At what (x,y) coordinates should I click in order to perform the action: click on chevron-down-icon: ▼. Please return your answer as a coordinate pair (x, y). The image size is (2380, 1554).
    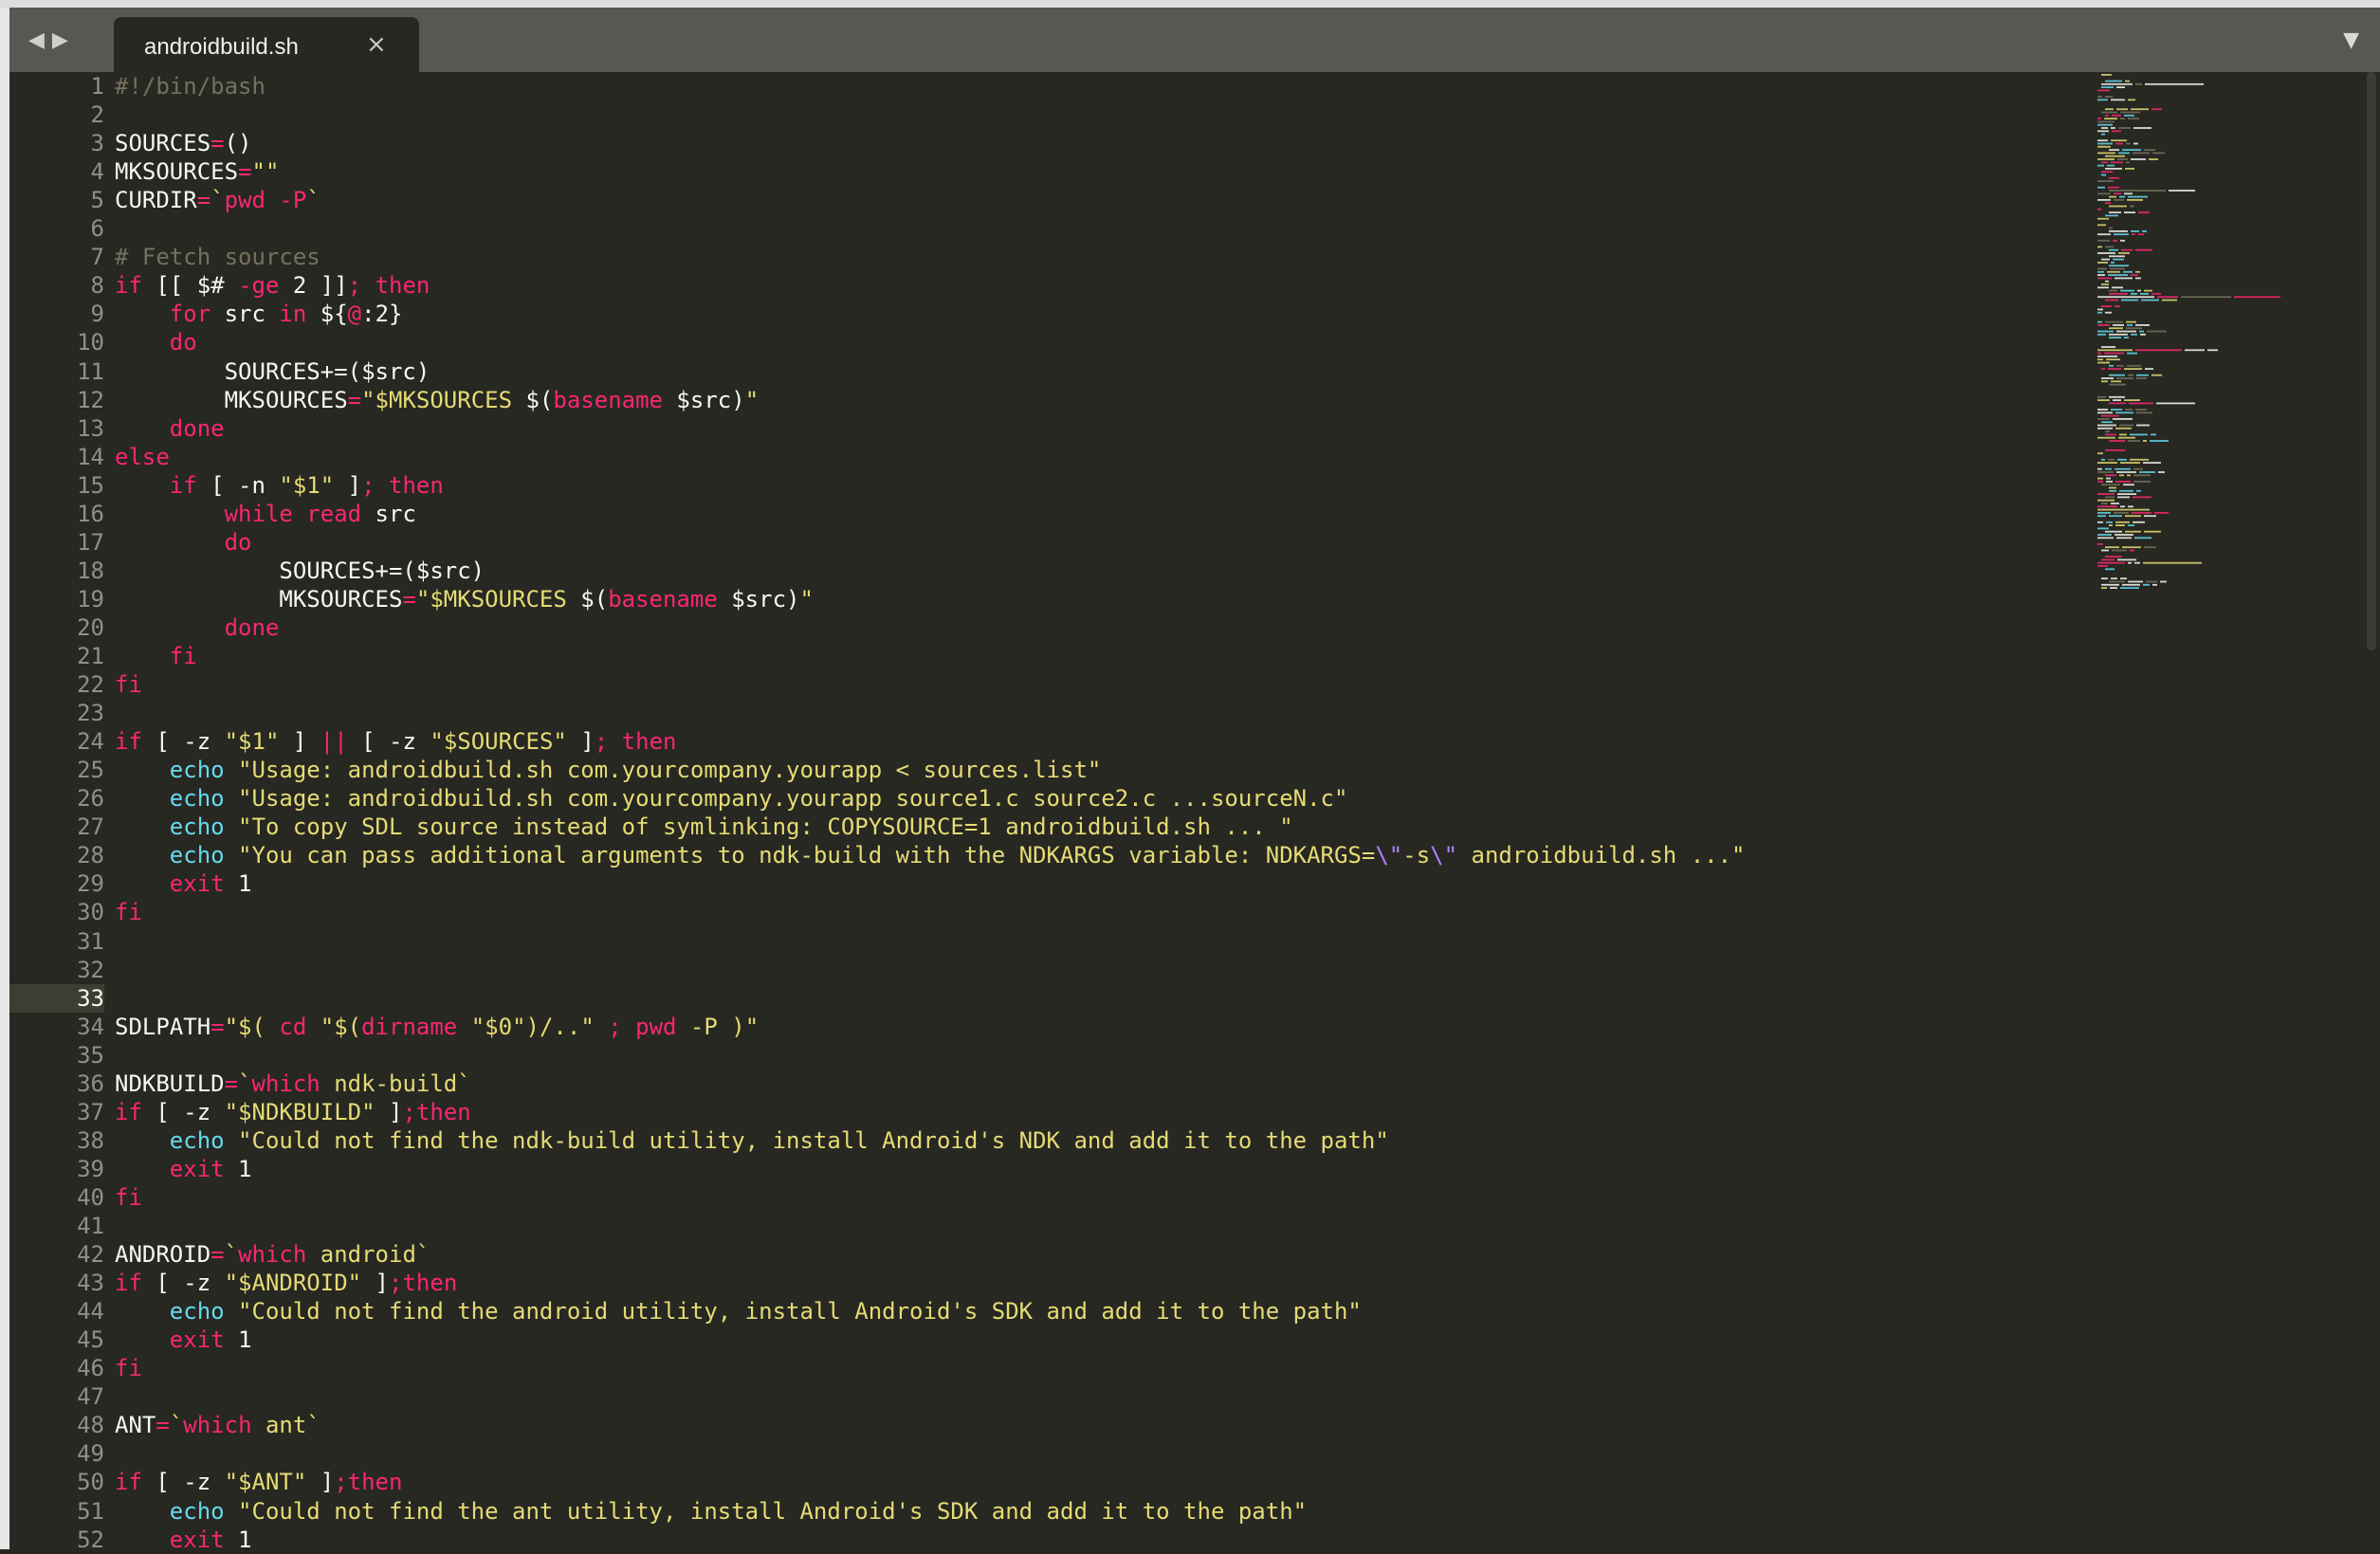
    Looking at the image, I should click on (2351, 40).